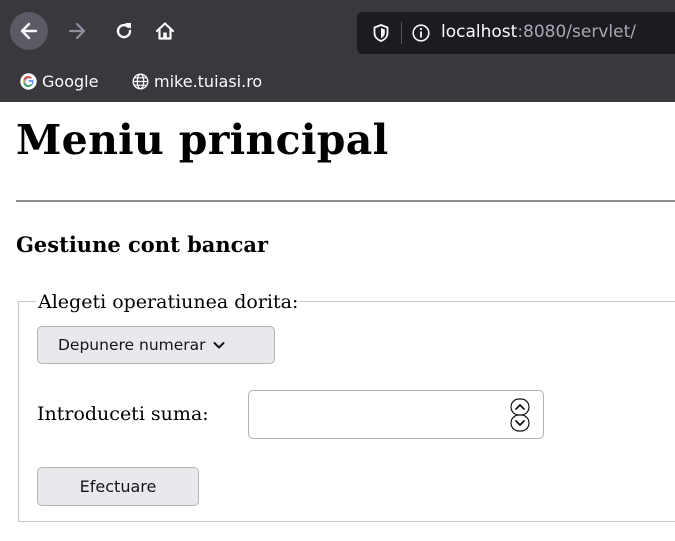 Image resolution: width=675 pixels, height=541 pixels. What do you see at coordinates (421, 33) in the screenshot?
I see `info-icon` at bounding box center [421, 33].